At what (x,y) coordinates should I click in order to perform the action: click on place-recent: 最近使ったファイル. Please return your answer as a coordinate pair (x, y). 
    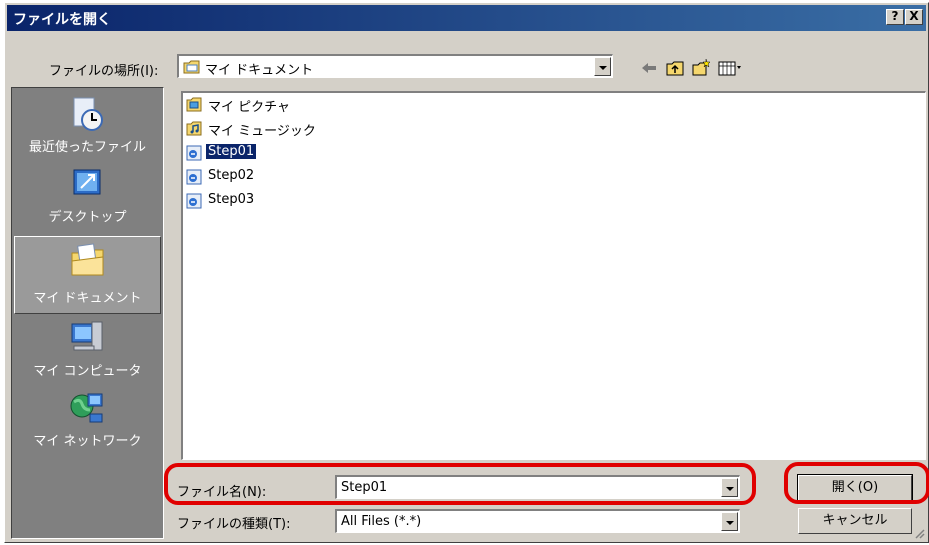
    Looking at the image, I should click on (87, 126).